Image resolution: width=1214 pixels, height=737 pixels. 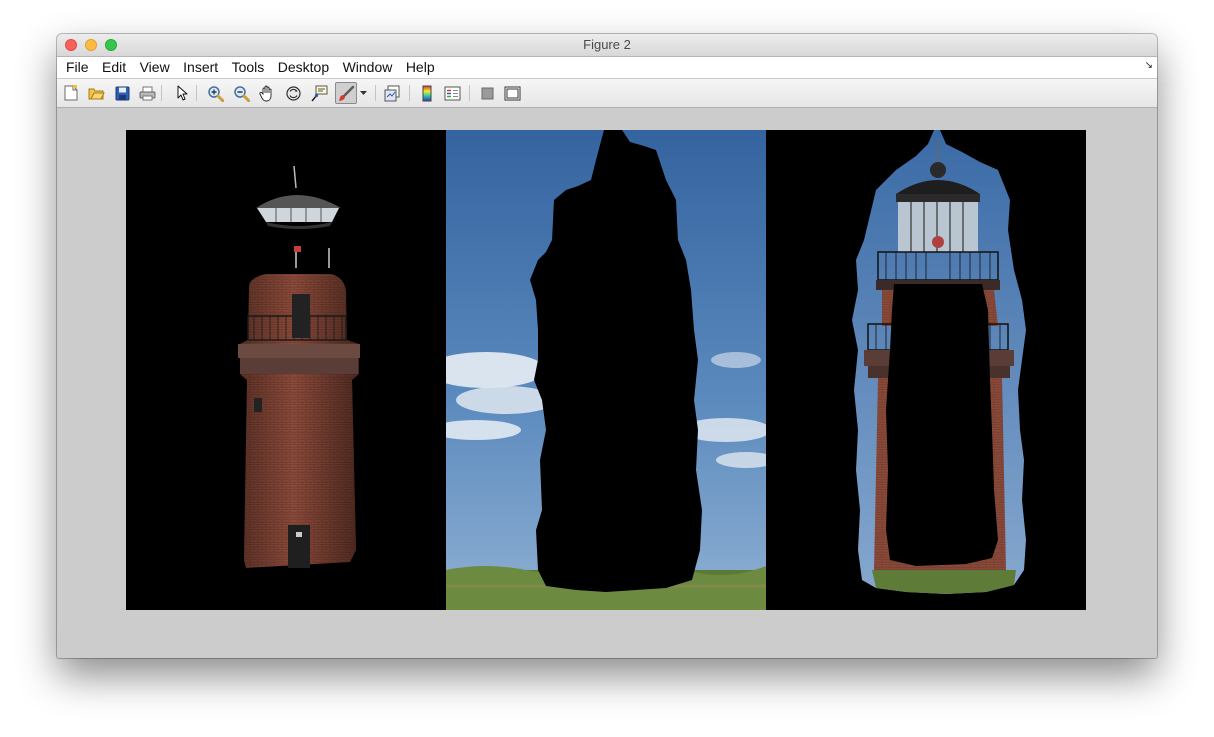 What do you see at coordinates (111, 45) in the screenshot?
I see `maximize-window-button` at bounding box center [111, 45].